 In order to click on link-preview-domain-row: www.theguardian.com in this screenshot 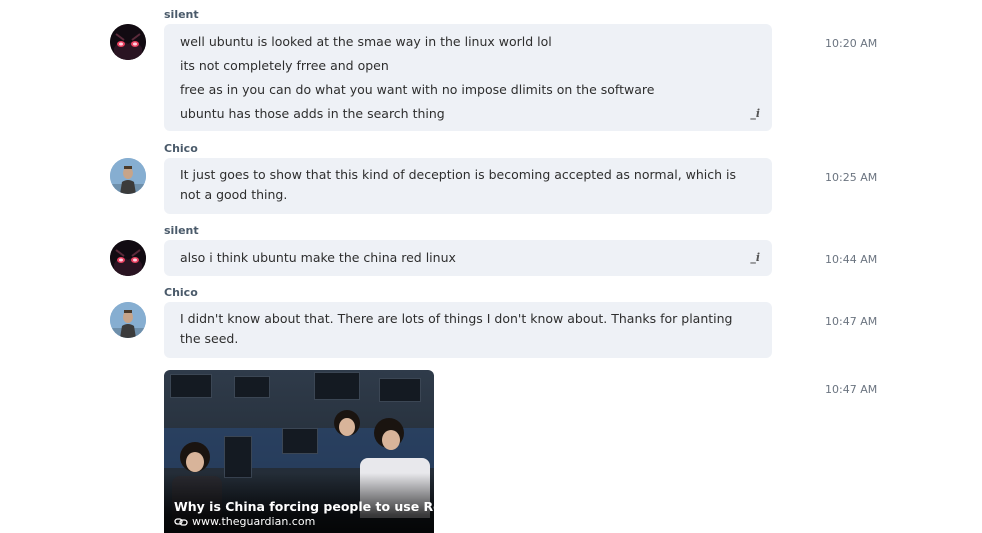, I will do `click(244, 522)`.